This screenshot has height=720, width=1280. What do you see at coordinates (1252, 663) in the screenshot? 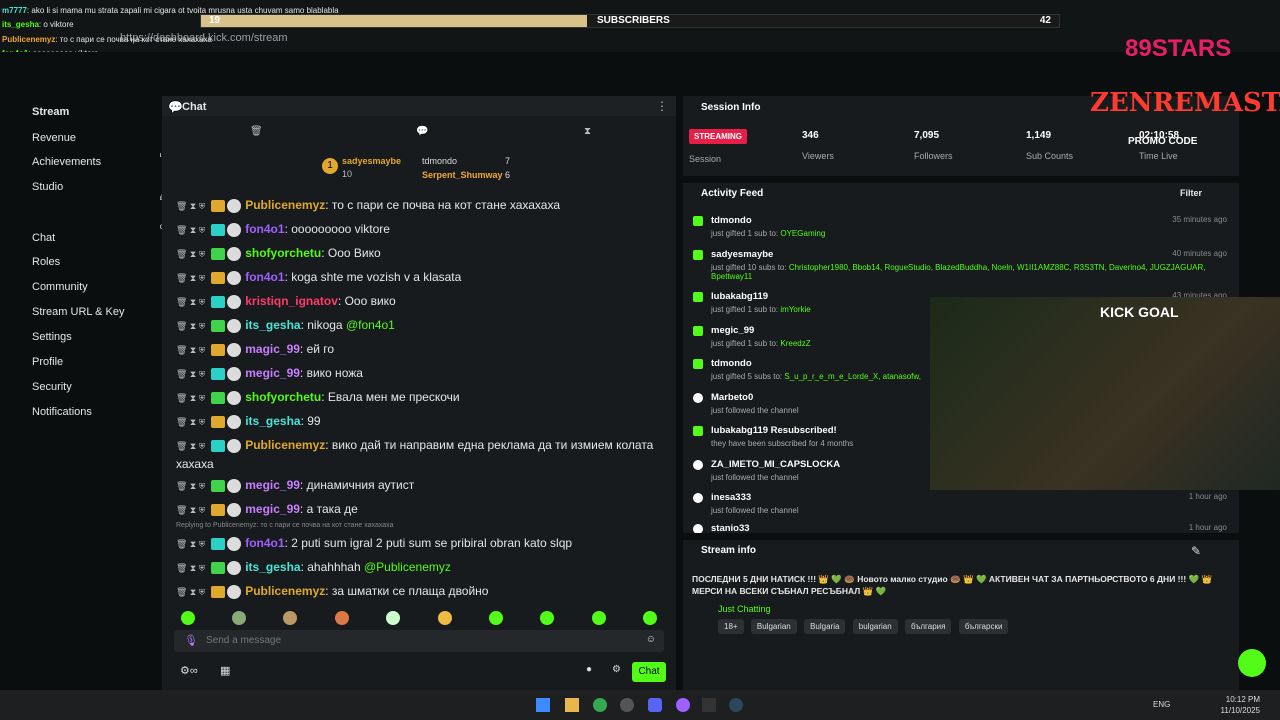
I see `support-chat-button` at bounding box center [1252, 663].